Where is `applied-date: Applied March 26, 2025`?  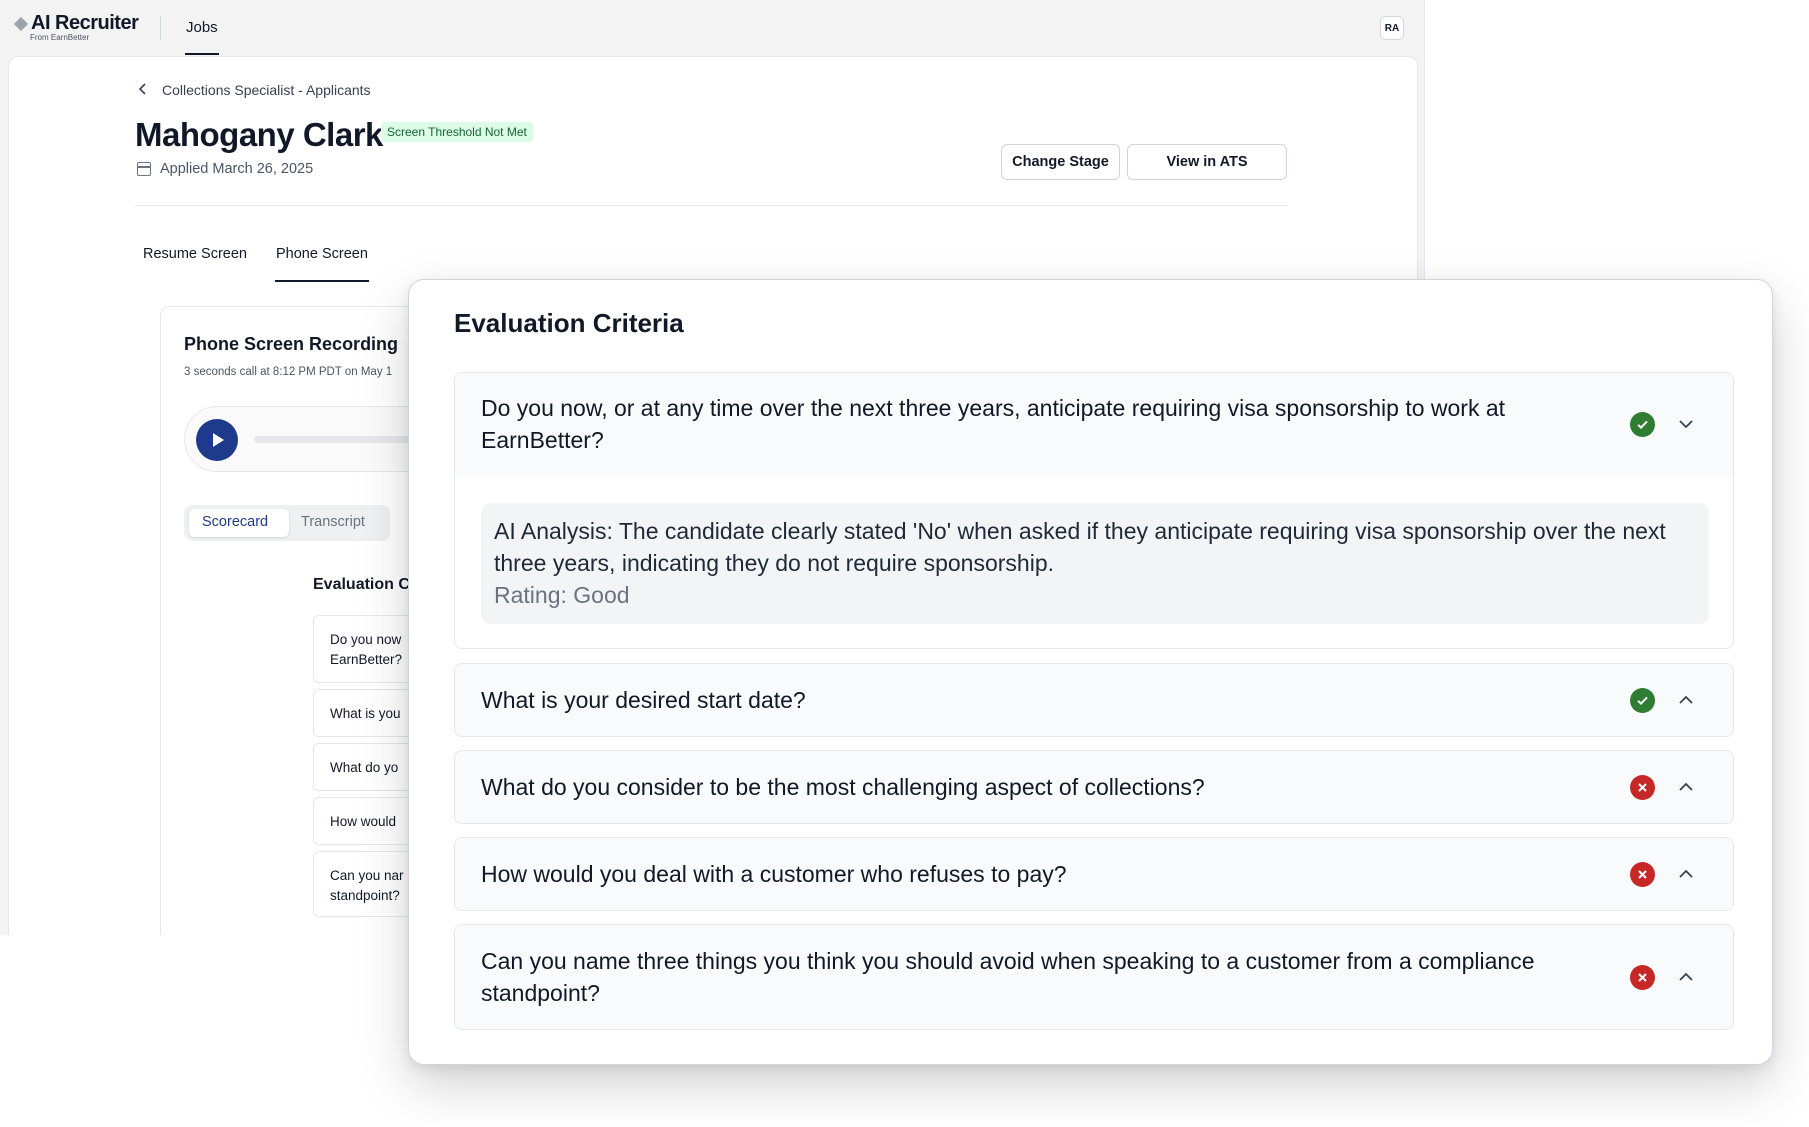 applied-date: Applied March 26, 2025 is located at coordinates (225, 169).